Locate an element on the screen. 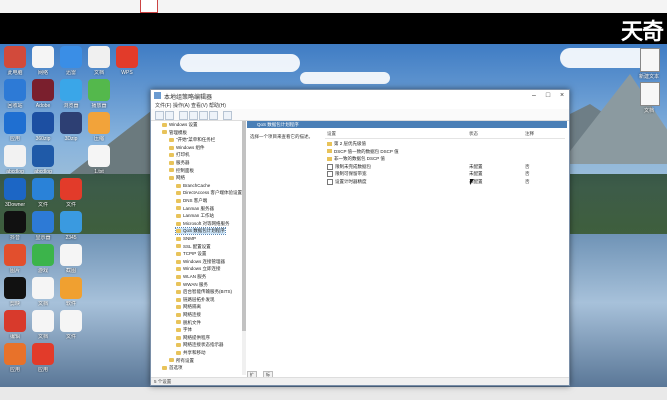  tree-item: SSL 配置设置 is located at coordinates (193, 247).